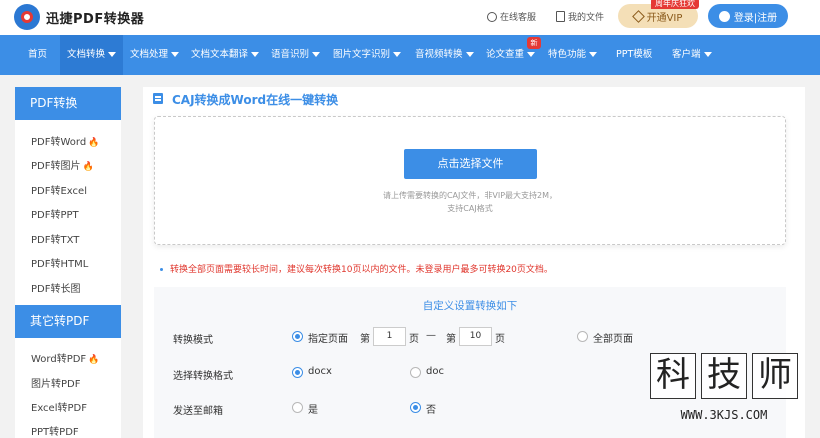  What do you see at coordinates (365, 339) in the screenshot?
I see `page-from-prefix: 第` at bounding box center [365, 339].